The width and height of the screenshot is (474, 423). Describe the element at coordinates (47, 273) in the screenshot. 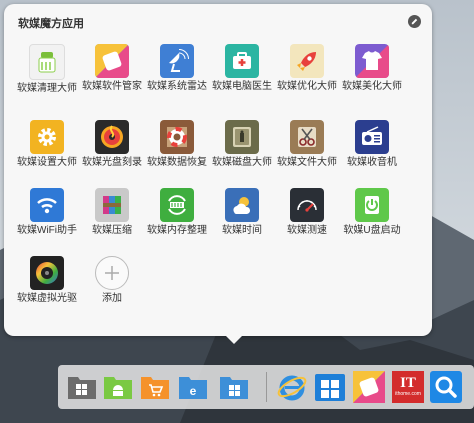

I see `virtual-disc-icon` at that location.